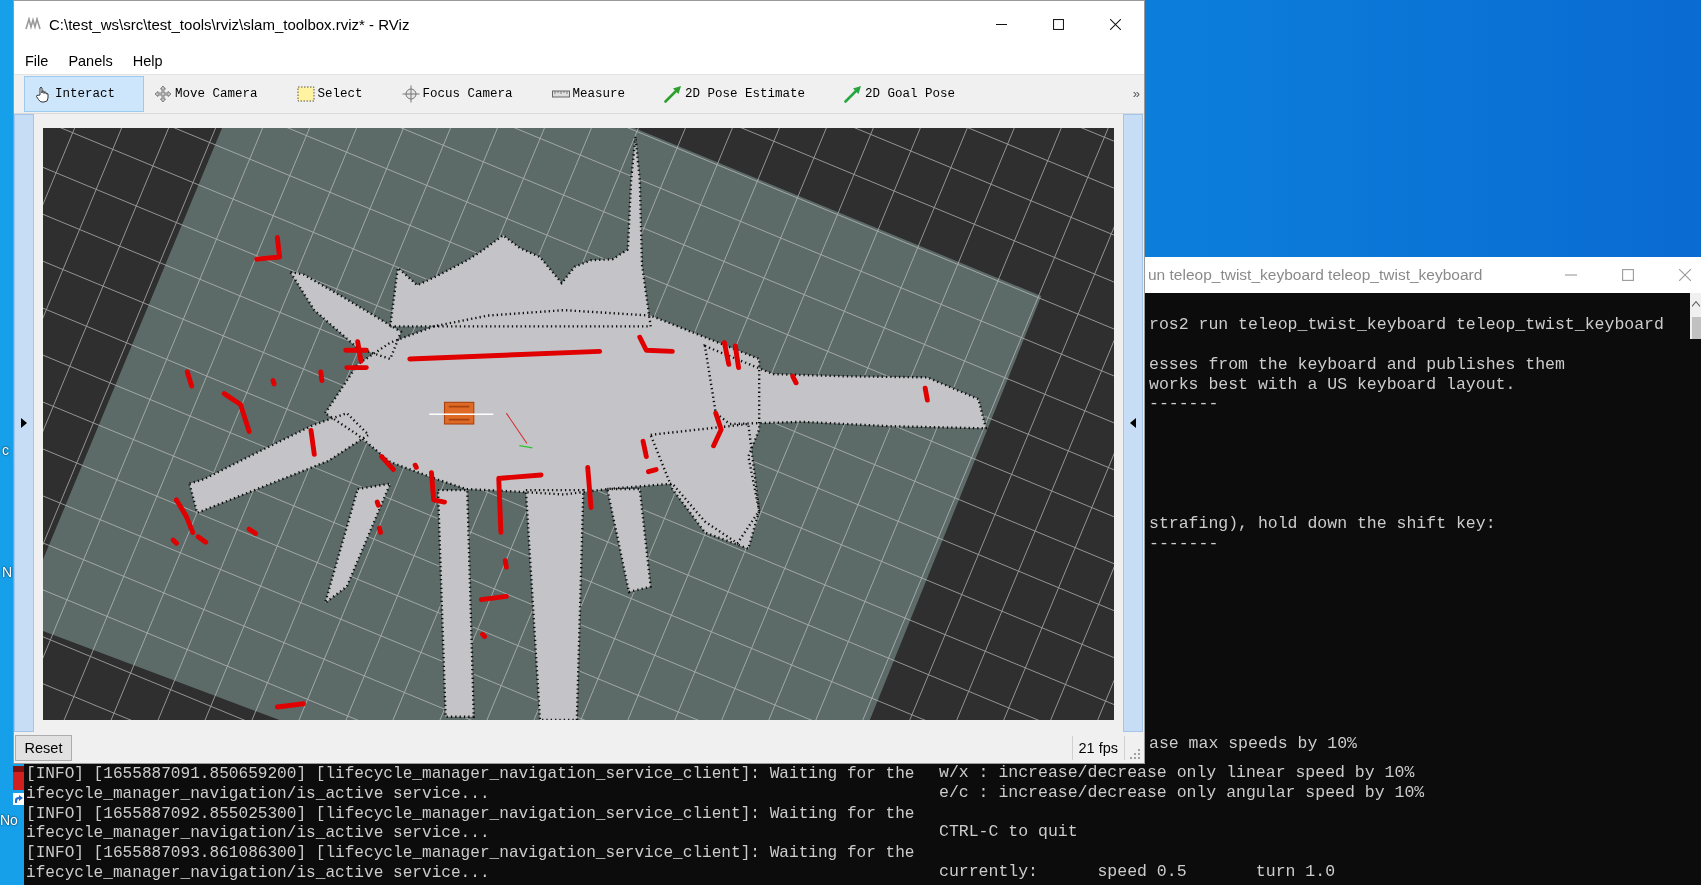 The height and width of the screenshot is (885, 1701). What do you see at coordinates (1295, 872) in the screenshot?
I see `terminal-text: turn 1.0` at bounding box center [1295, 872].